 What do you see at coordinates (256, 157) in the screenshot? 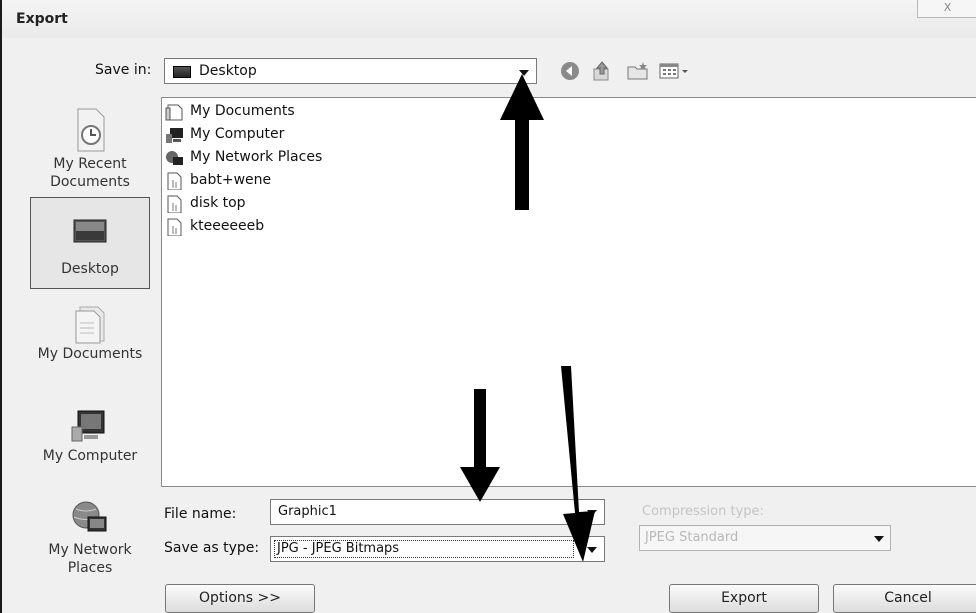
I see `list-item-label: My Network Places` at bounding box center [256, 157].